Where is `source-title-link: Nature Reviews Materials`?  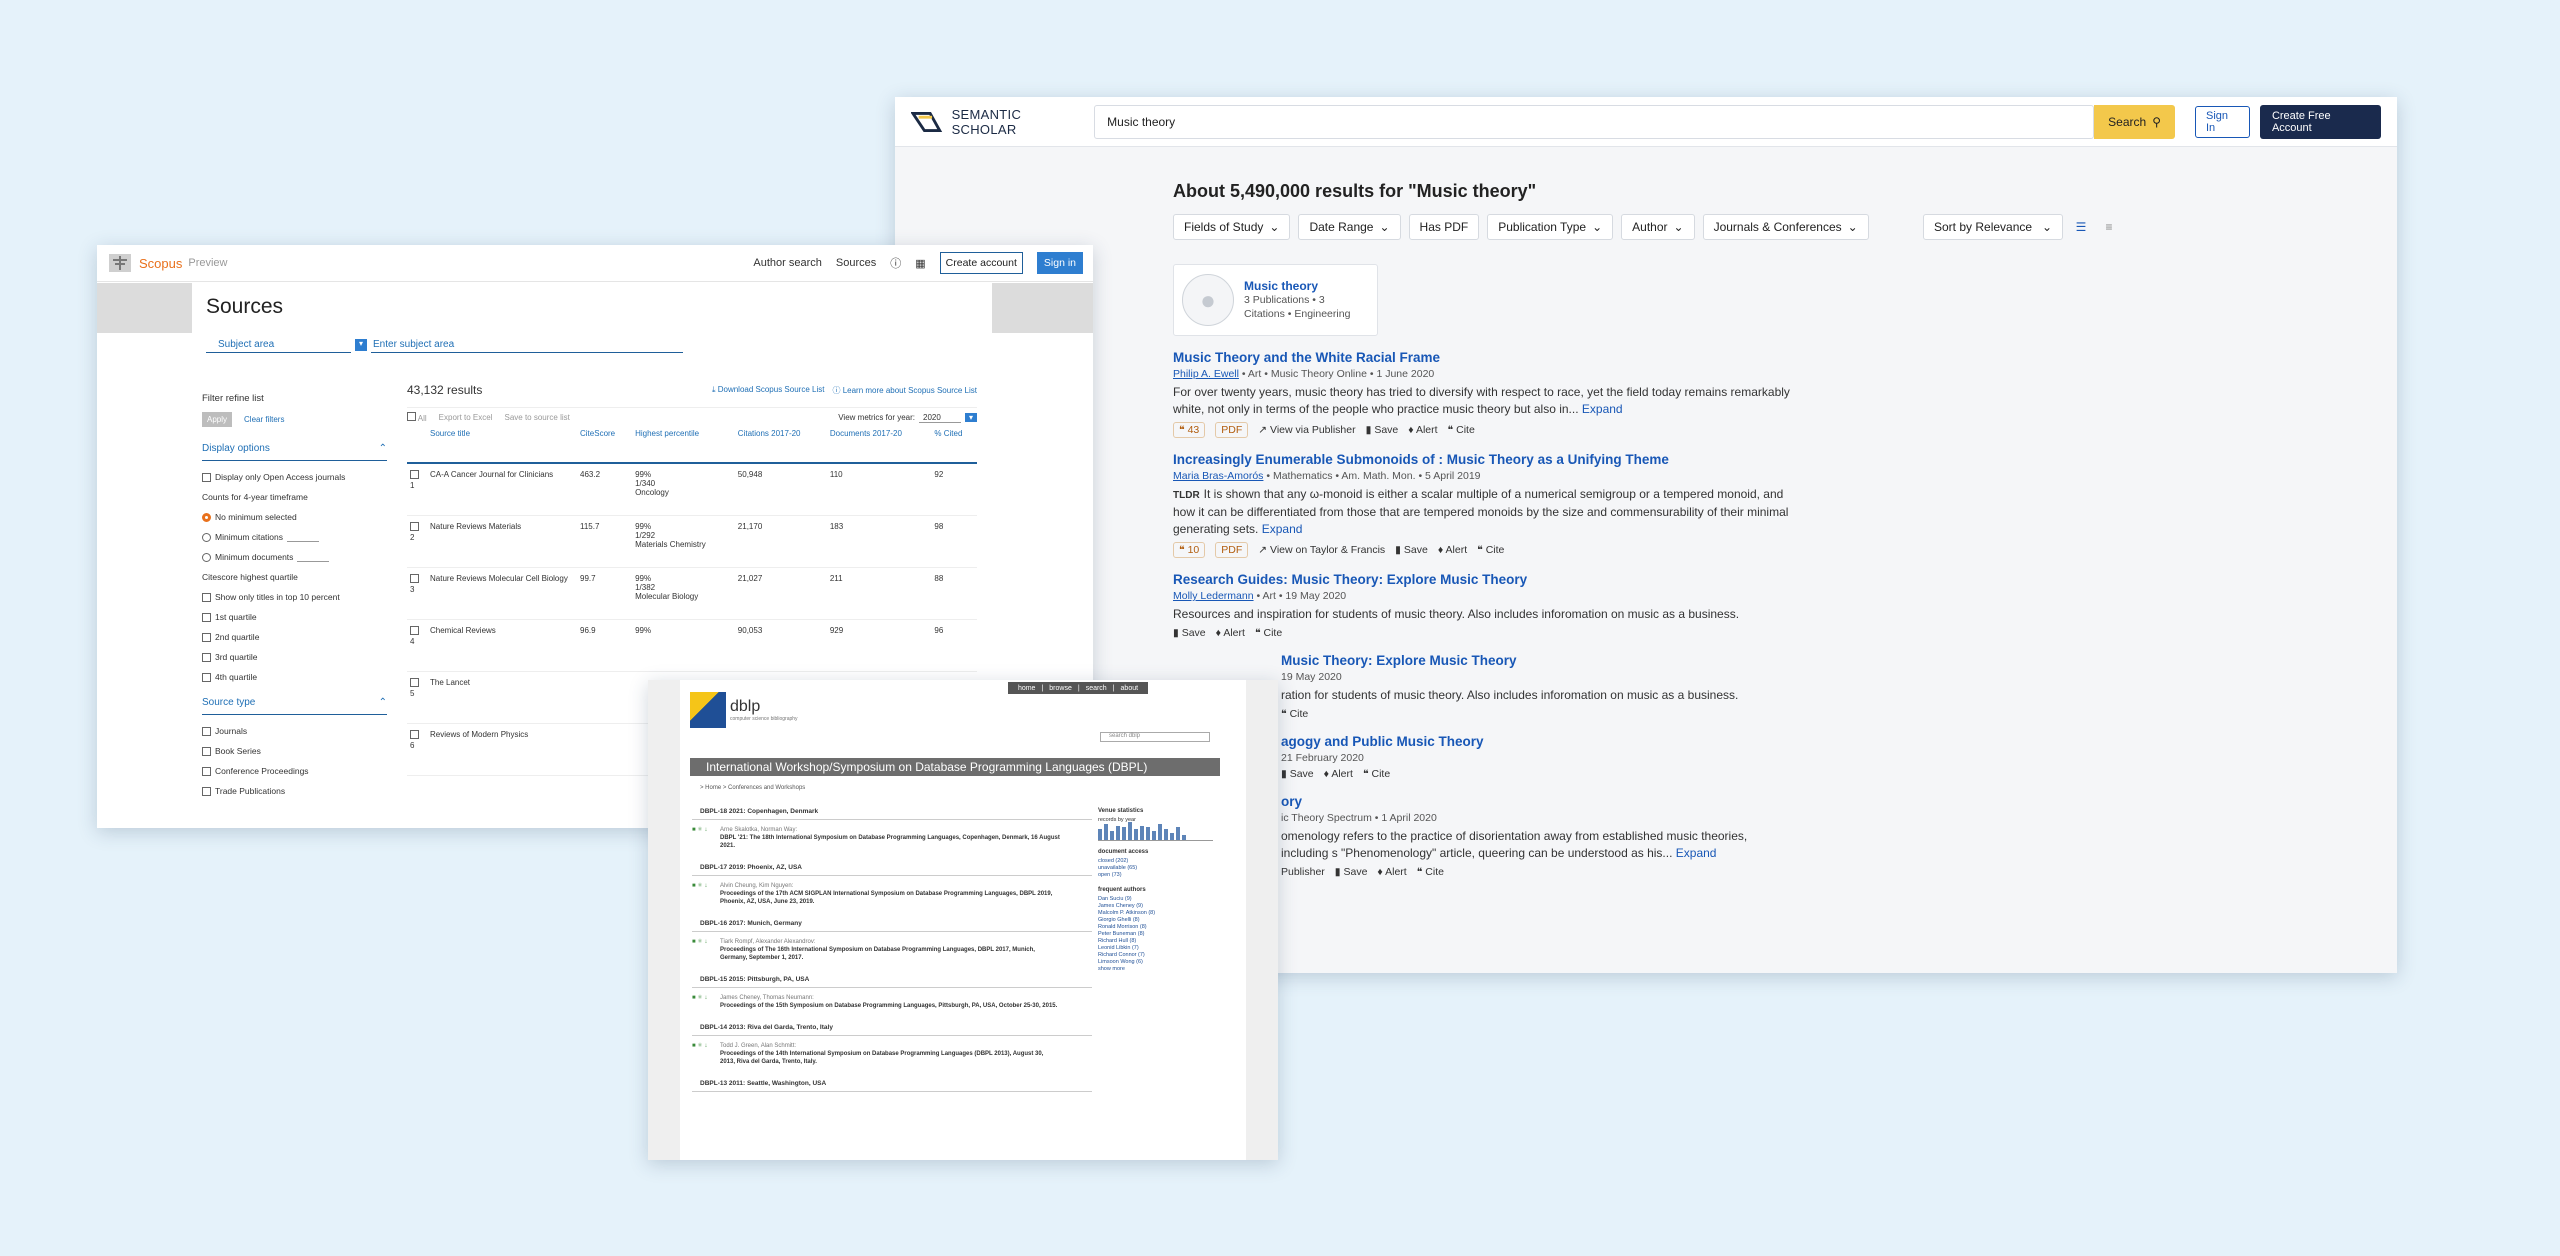
source-title-link: Nature Reviews Materials is located at coordinates (502, 541).